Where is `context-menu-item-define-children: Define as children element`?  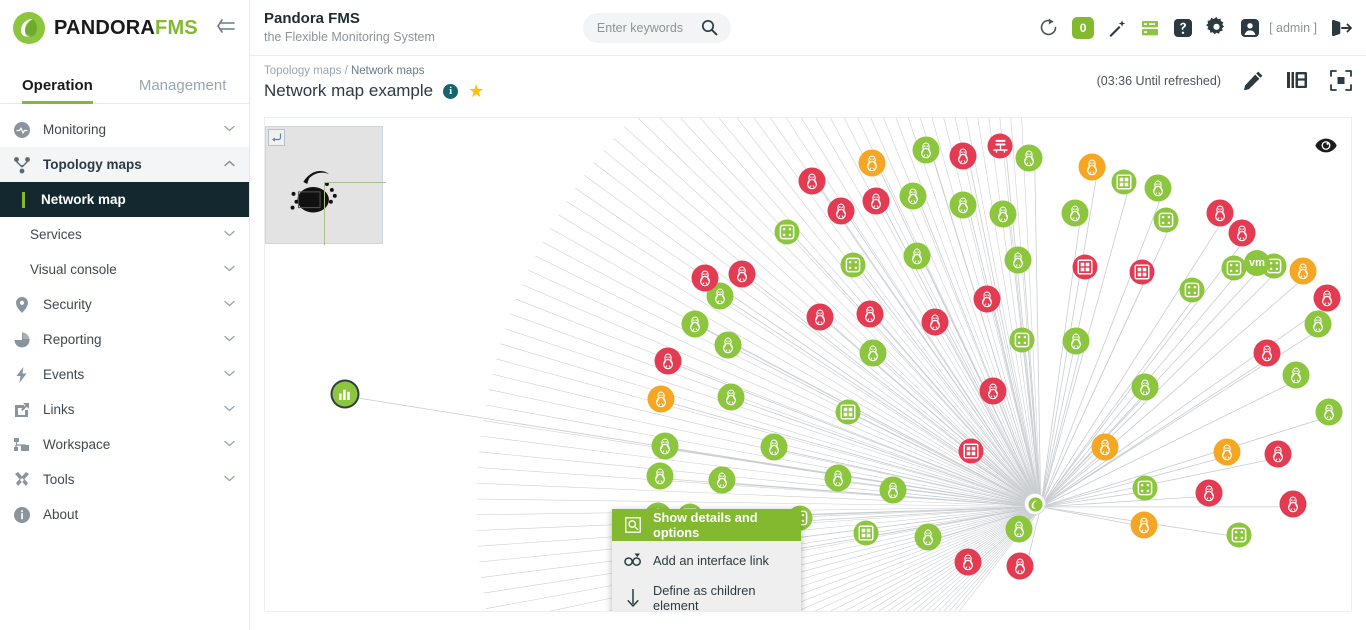 context-menu-item-define-children: Define as children element is located at coordinates (706, 595).